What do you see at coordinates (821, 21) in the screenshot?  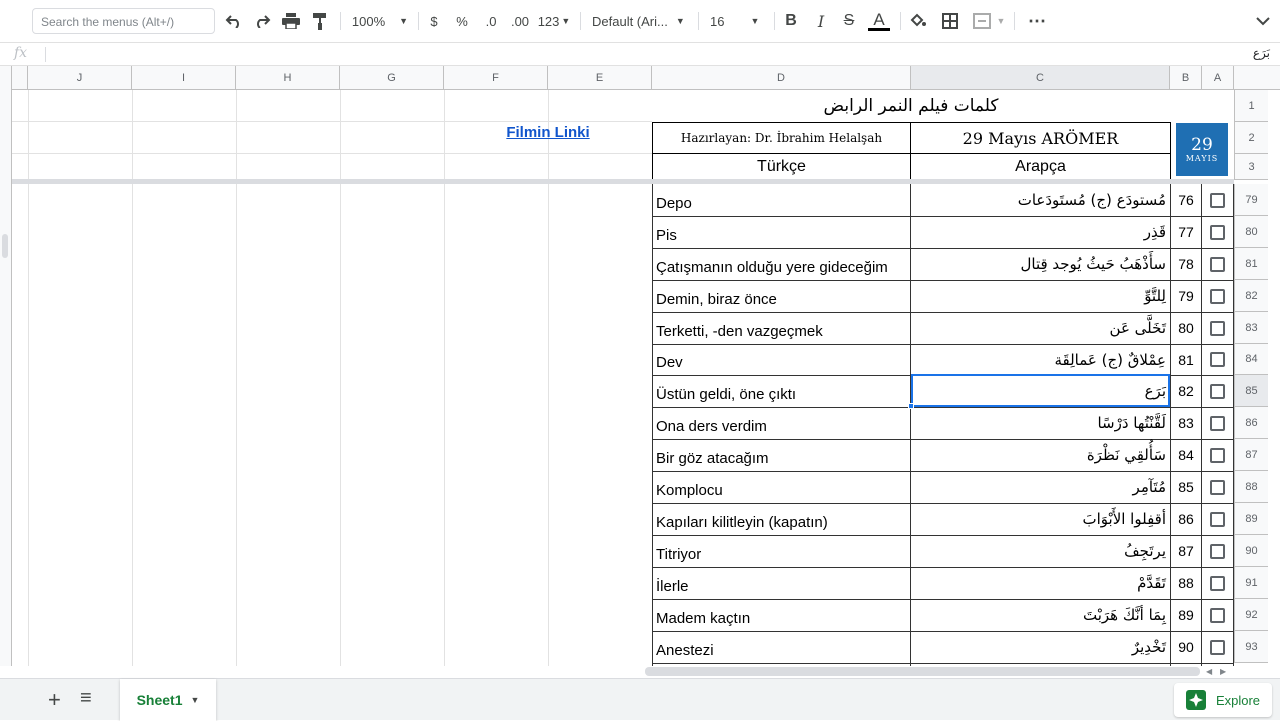 I see `italic-button: I` at bounding box center [821, 21].